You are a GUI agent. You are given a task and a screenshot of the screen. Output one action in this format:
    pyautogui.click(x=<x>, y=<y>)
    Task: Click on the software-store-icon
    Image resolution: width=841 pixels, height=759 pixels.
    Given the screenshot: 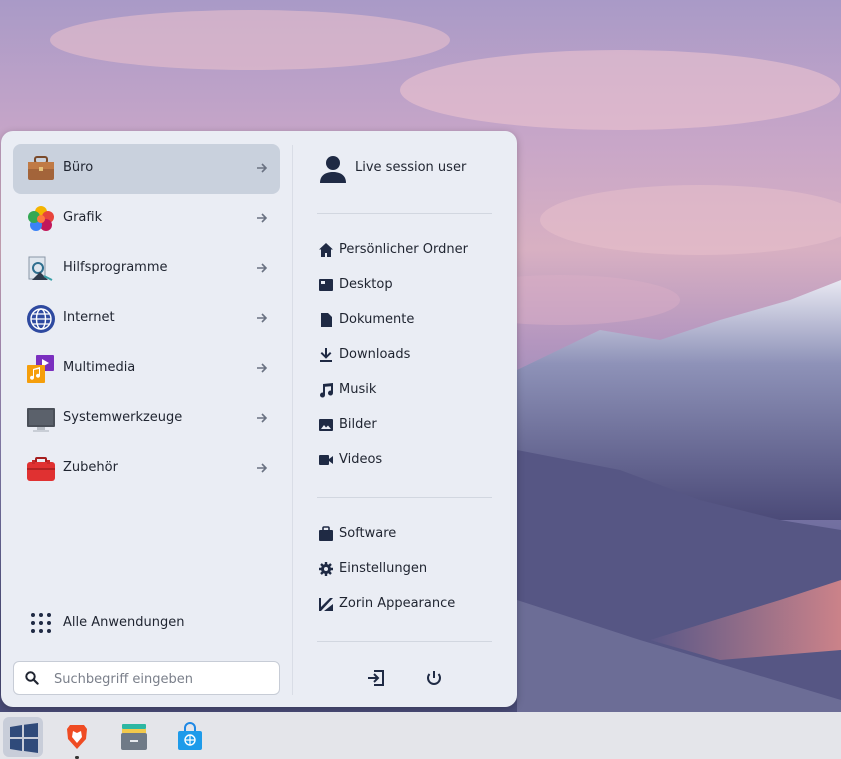 What is the action you would take?
    pyautogui.click(x=190, y=736)
    